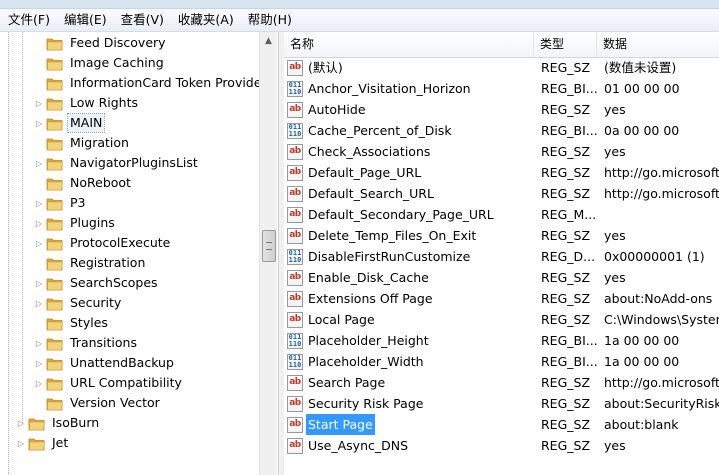  I want to click on value-name-cell: ab Search Page, so click(412, 382).